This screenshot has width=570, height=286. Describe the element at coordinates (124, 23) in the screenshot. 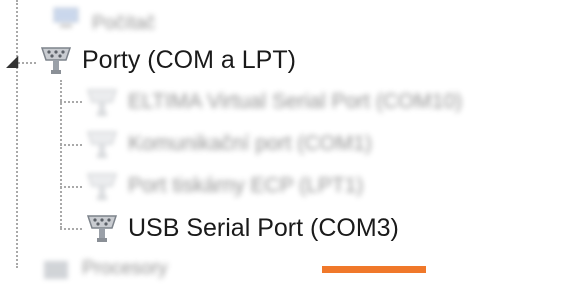

I see `tree-item-label: Počítač` at that location.